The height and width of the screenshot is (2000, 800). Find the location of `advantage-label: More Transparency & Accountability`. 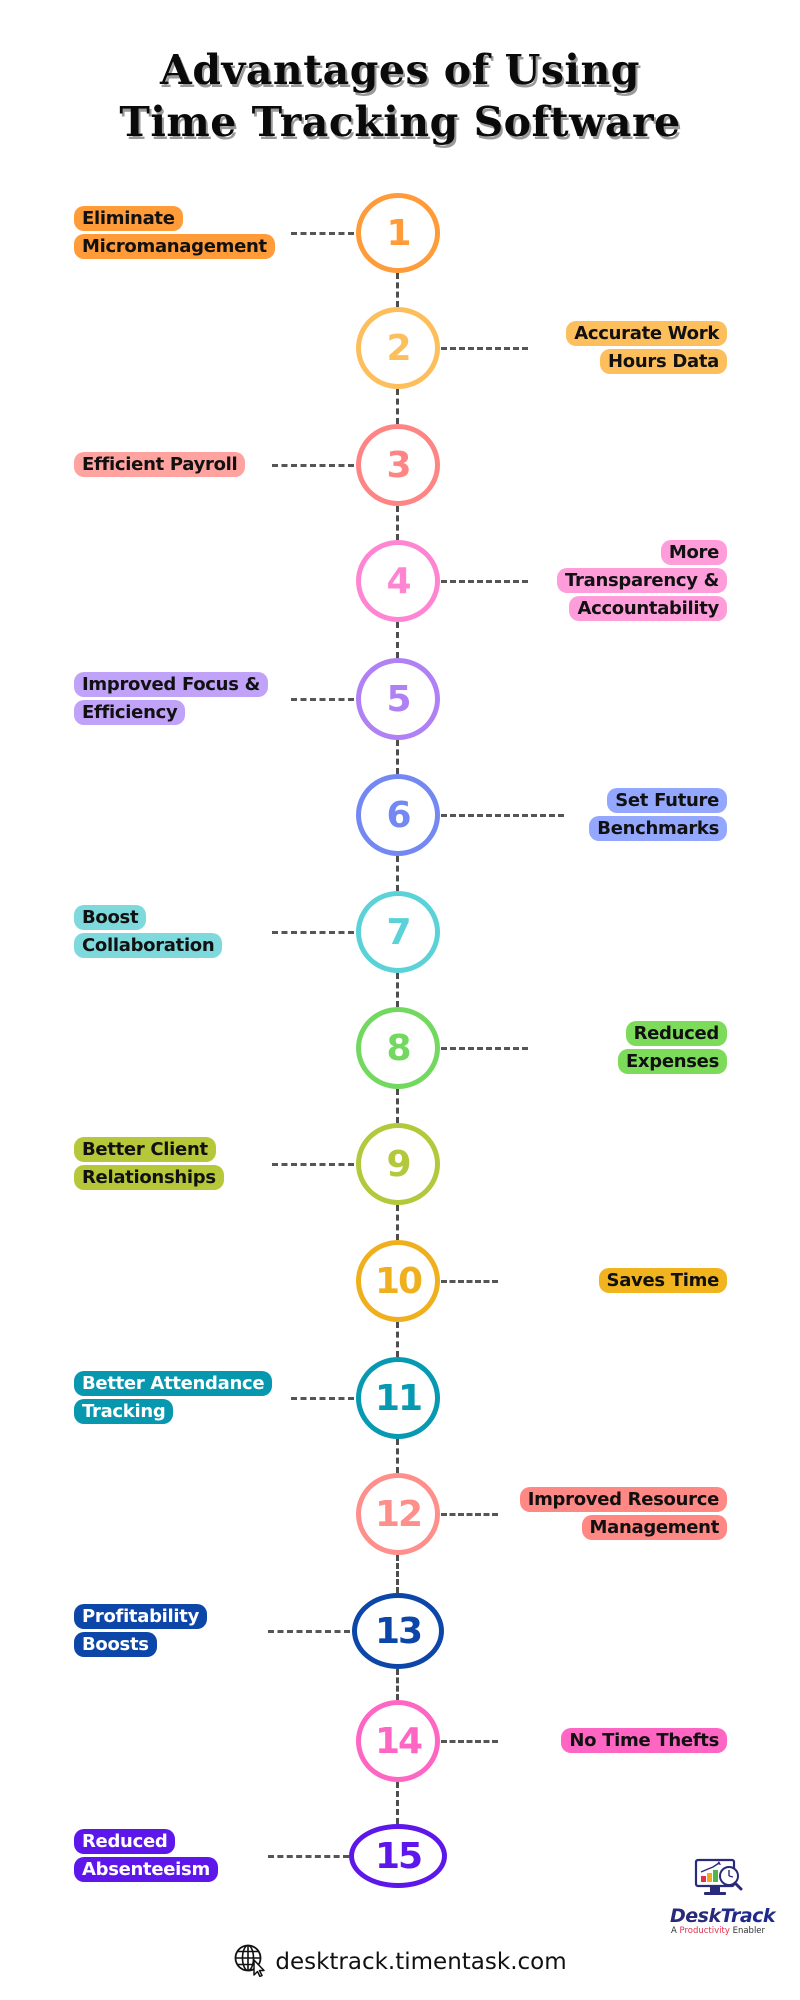

advantage-label: More Transparency & Accountability is located at coordinates (577, 581).